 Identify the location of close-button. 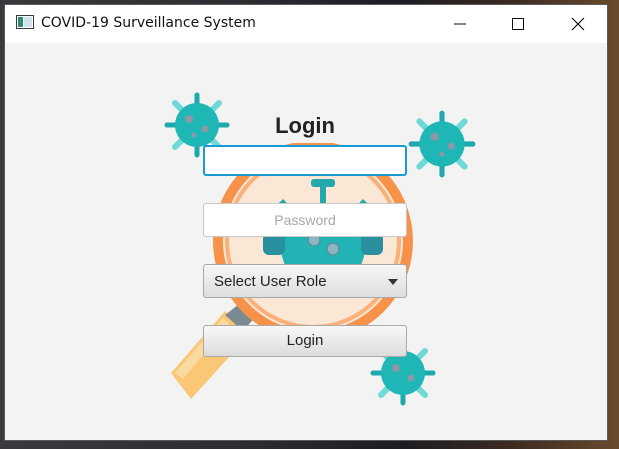
(578, 24).